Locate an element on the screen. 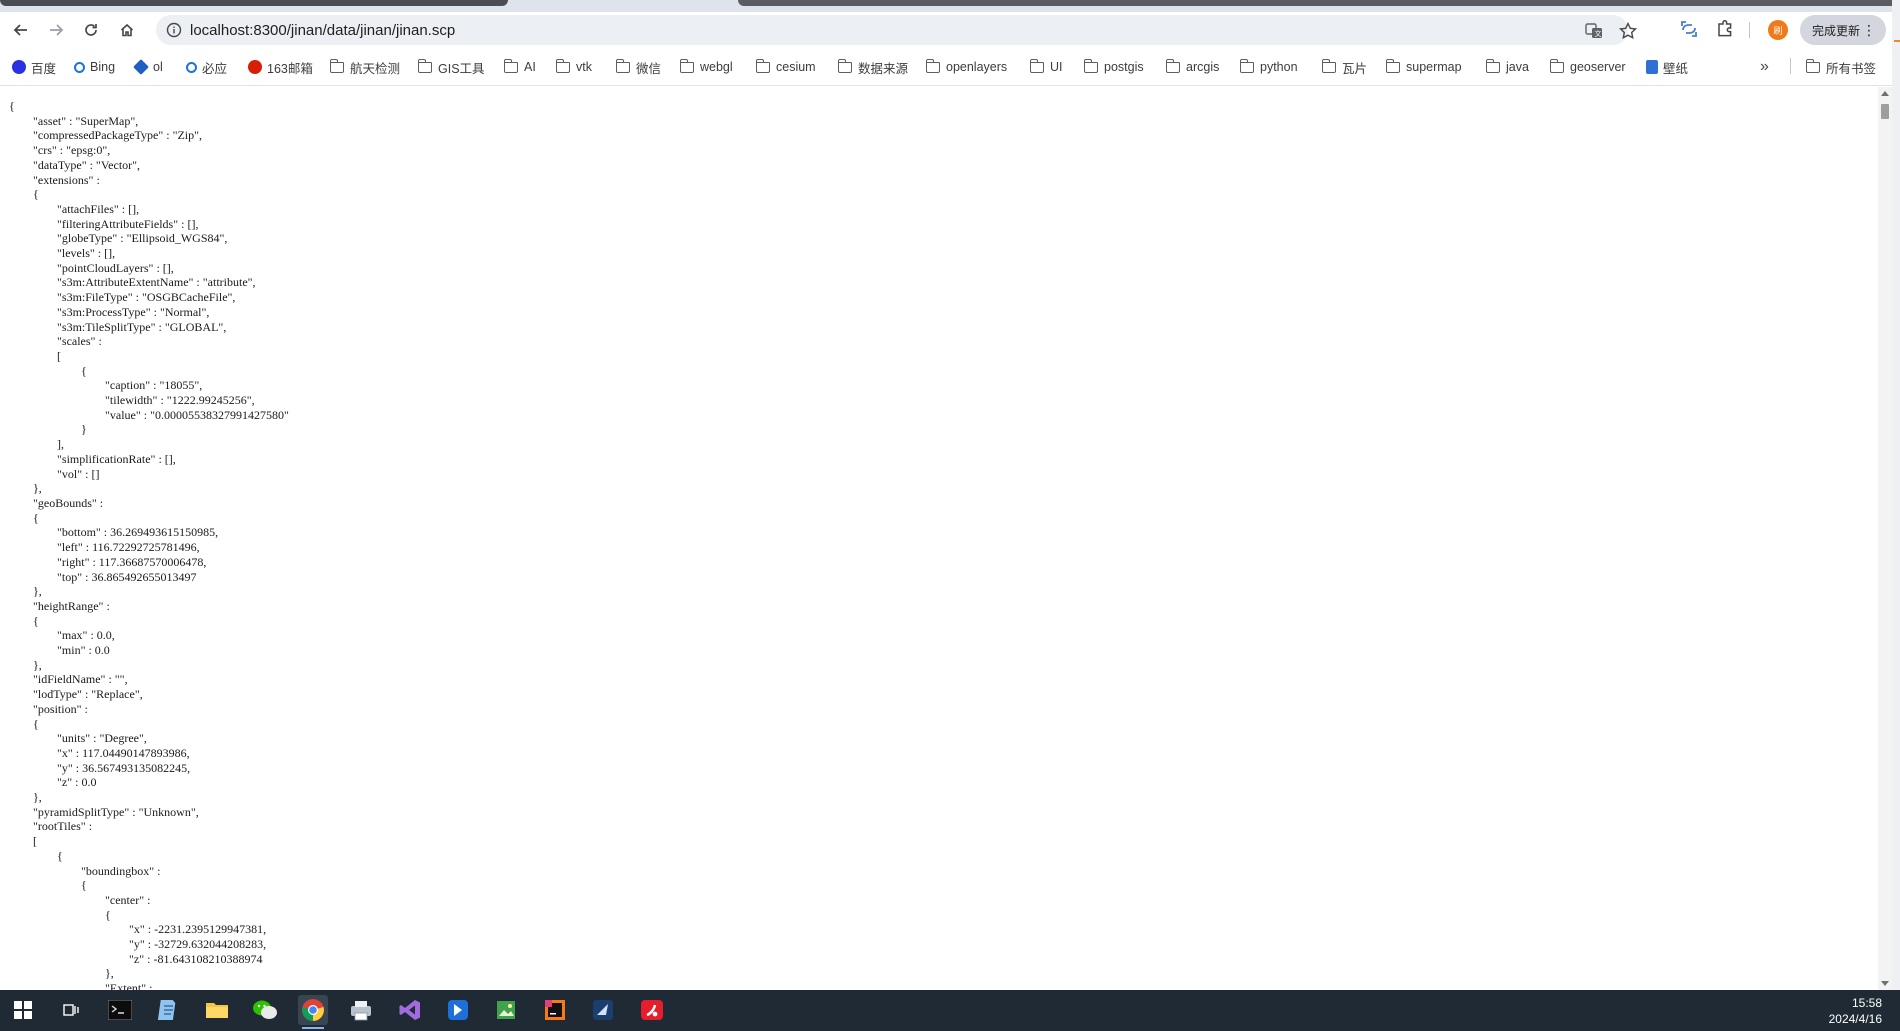 This screenshot has width=1900, height=1031. uu-icon is located at coordinates (1652, 67).